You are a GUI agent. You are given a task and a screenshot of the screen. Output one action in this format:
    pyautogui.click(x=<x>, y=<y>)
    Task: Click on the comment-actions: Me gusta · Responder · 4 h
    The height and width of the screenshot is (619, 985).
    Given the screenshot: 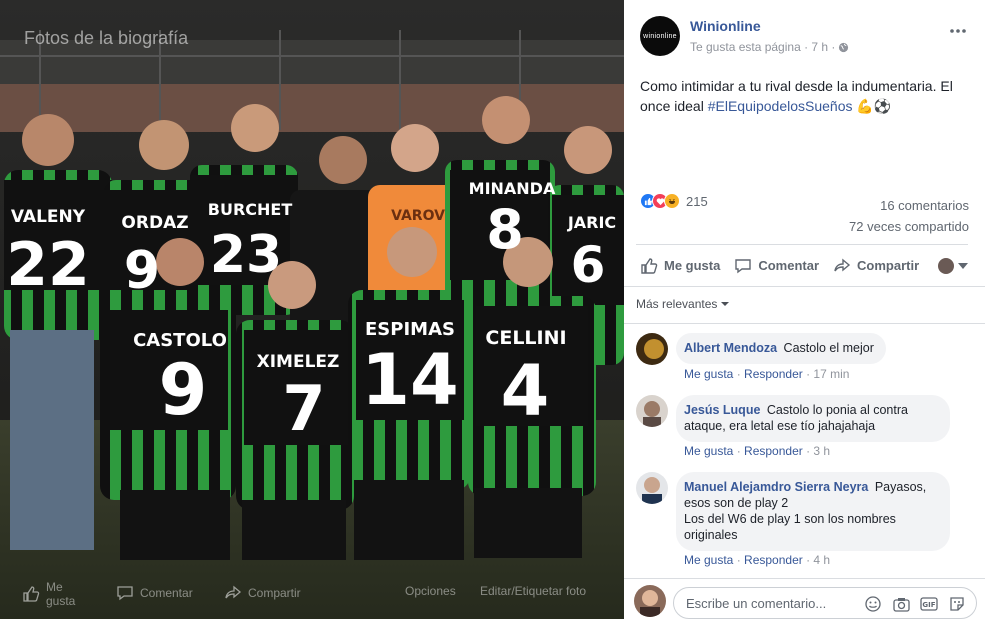 What is the action you would take?
    pyautogui.click(x=757, y=560)
    